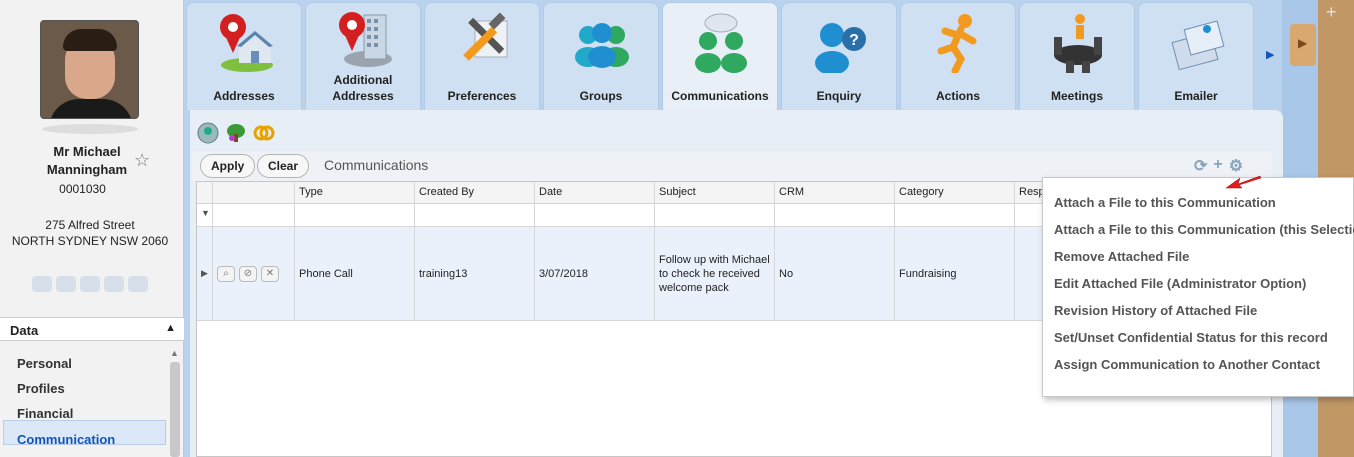  Describe the element at coordinates (1331, 12) in the screenshot. I see `plus-icon: +` at that location.